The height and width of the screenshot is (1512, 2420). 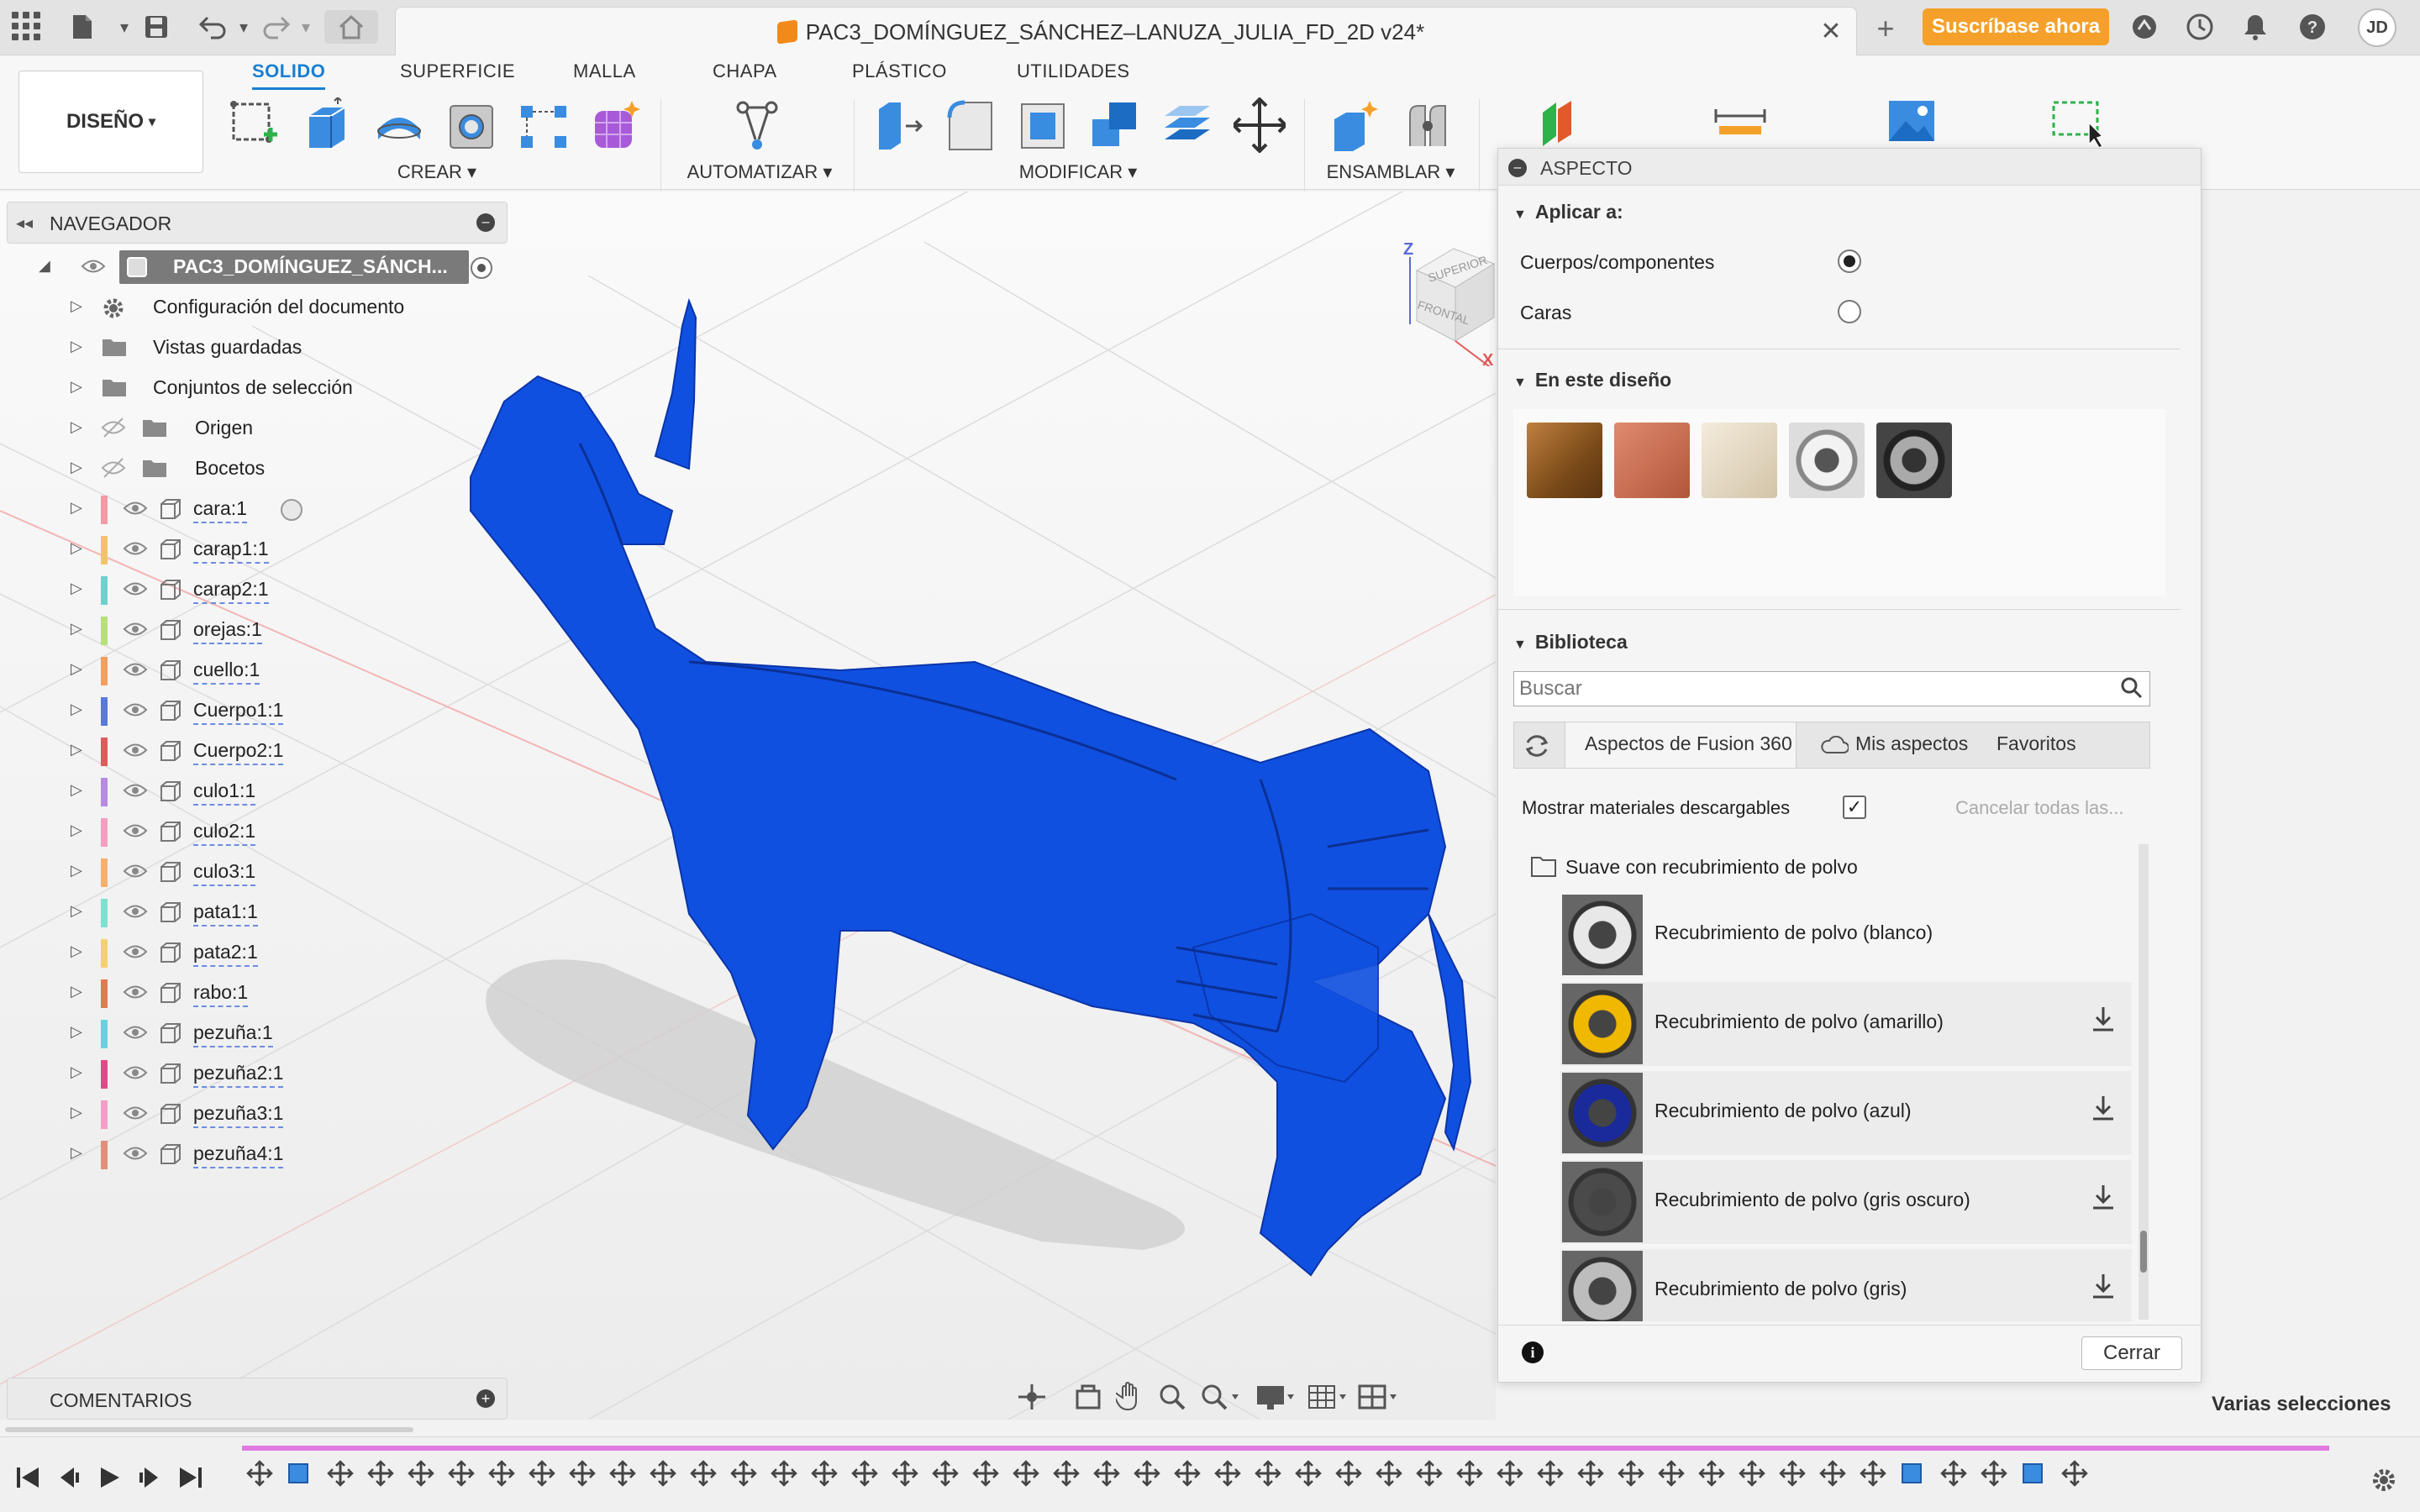 I want to click on swatch-wood-dark, so click(x=1564, y=460).